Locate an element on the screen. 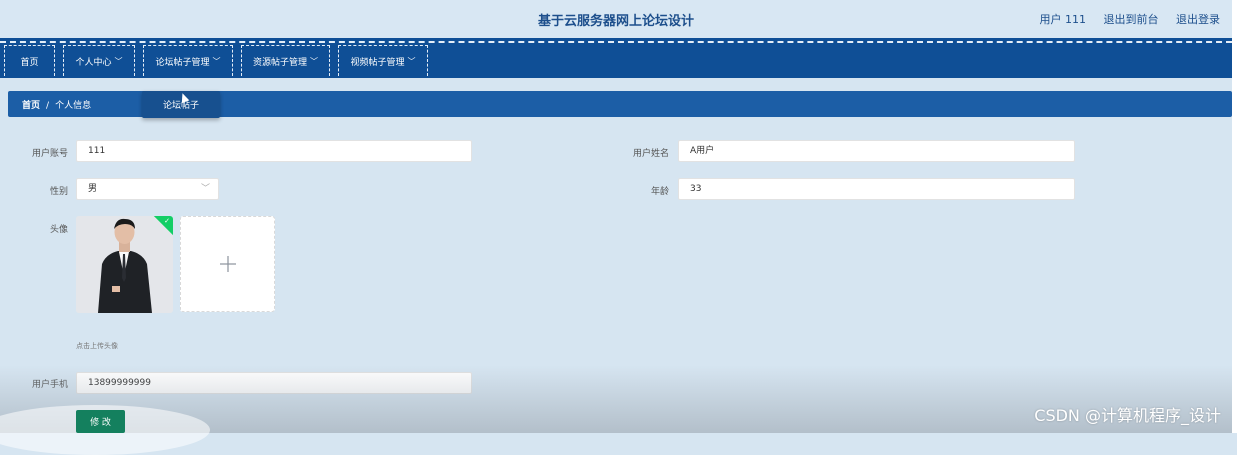  nav-personal: 个人中心 ﹀ is located at coordinates (99, 60).